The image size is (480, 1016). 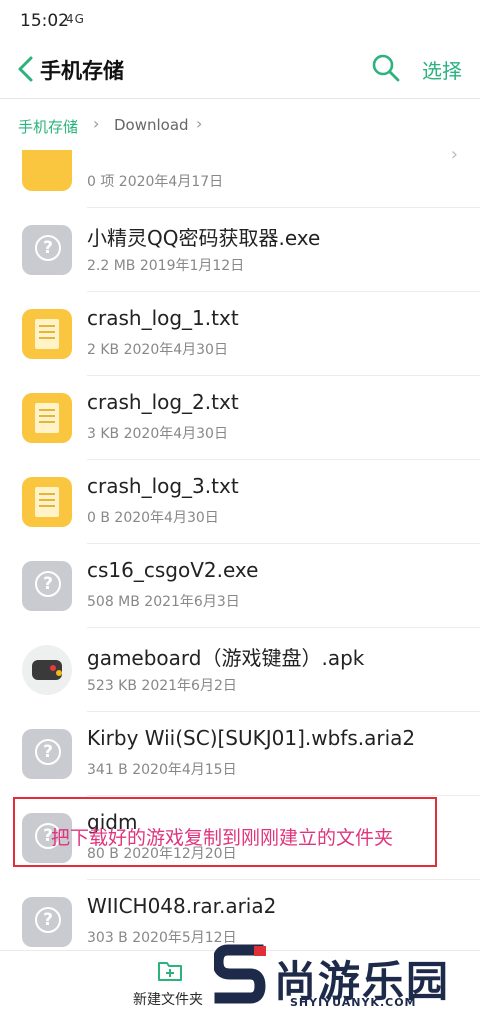 What do you see at coordinates (240, 502) in the screenshot?
I see `file-row: crash_log_3.txt 0 B 2020年4月30日` at bounding box center [240, 502].